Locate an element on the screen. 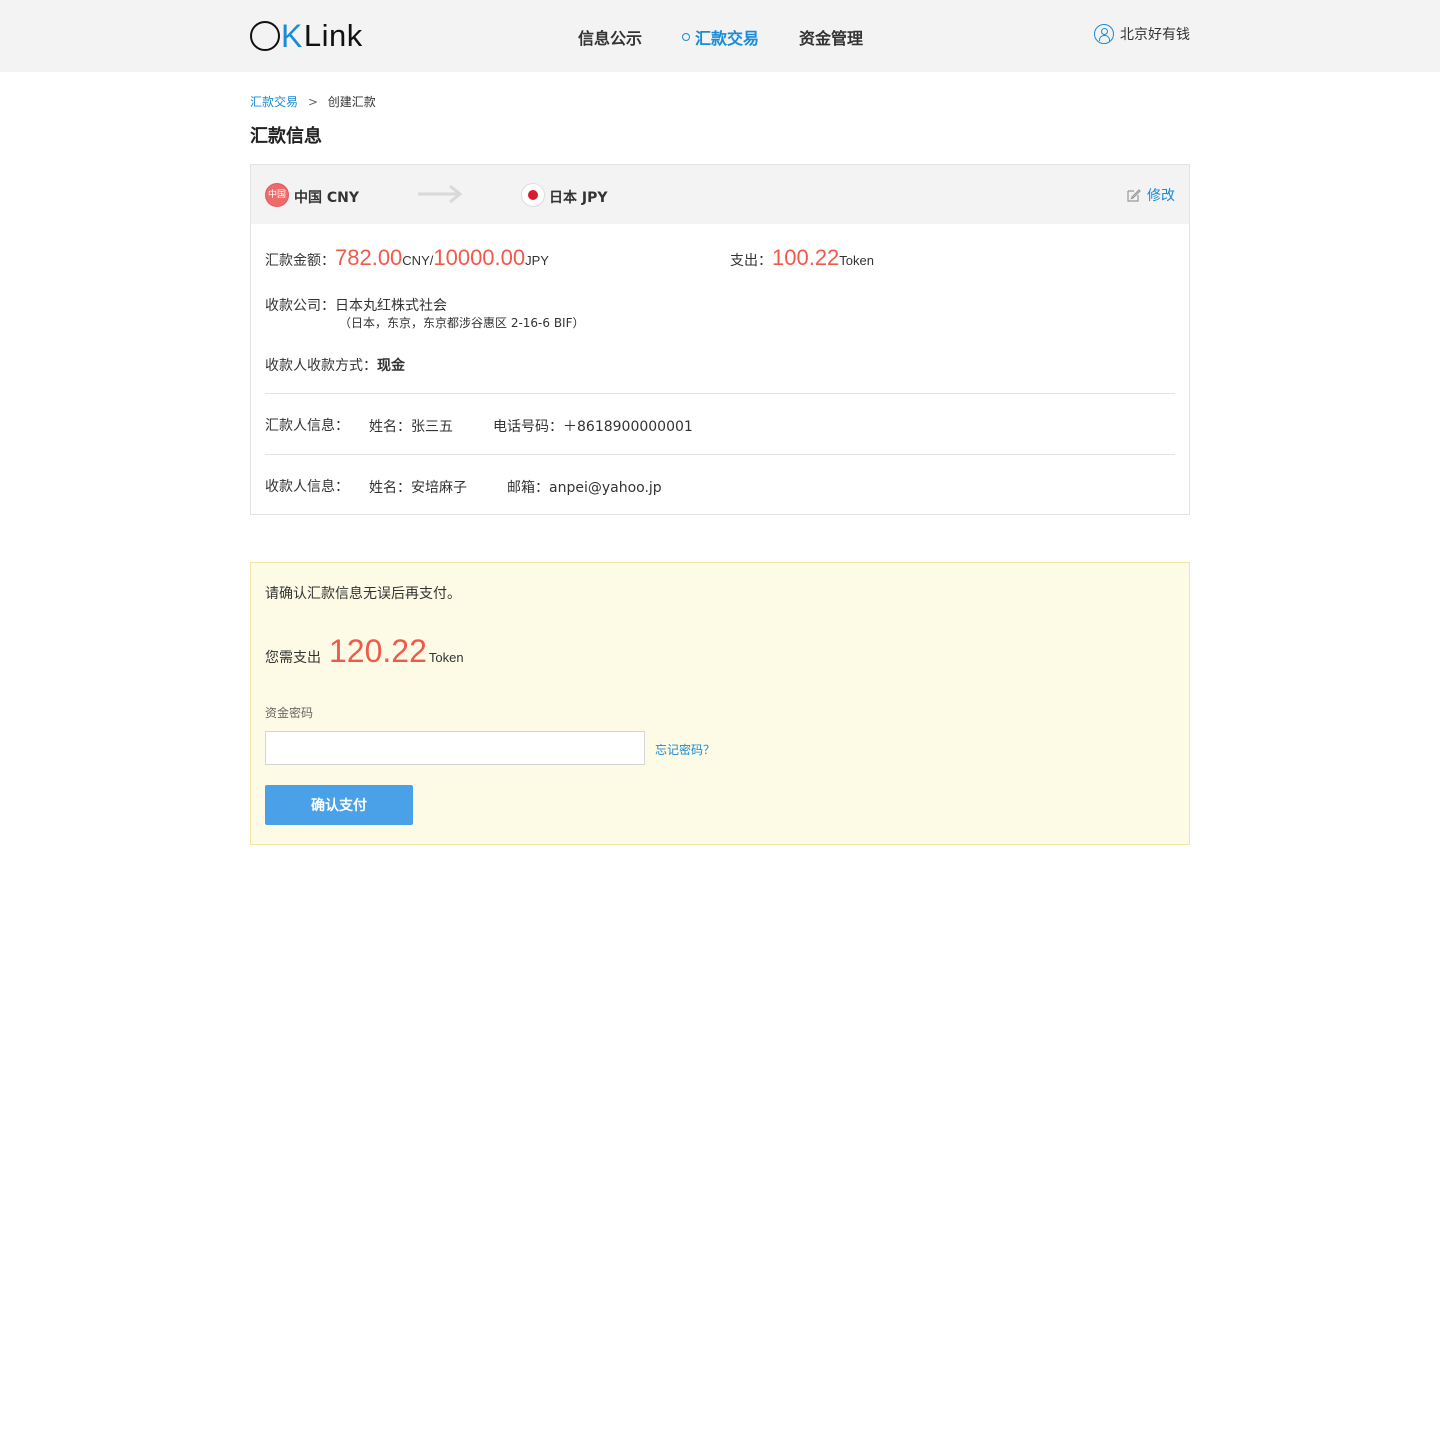 This screenshot has width=1440, height=1452. nav-item-label: 汇款交易 is located at coordinates (727, 38).